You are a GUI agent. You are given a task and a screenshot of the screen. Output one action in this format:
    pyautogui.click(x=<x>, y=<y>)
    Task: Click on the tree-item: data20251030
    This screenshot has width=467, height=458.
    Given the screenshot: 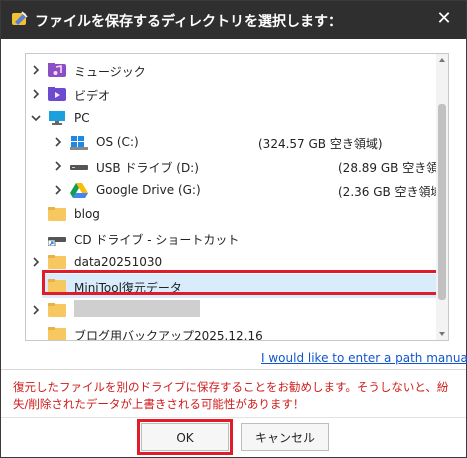 What is the action you would take?
    pyautogui.click(x=231, y=262)
    